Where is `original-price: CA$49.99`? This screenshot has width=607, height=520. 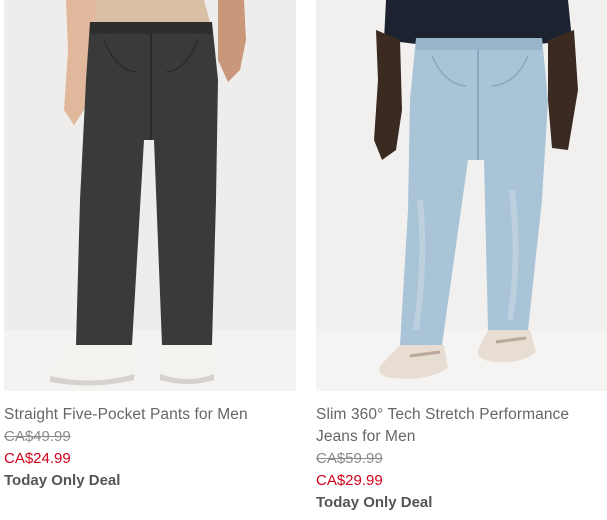
original-price: CA$49.99 is located at coordinates (37, 436).